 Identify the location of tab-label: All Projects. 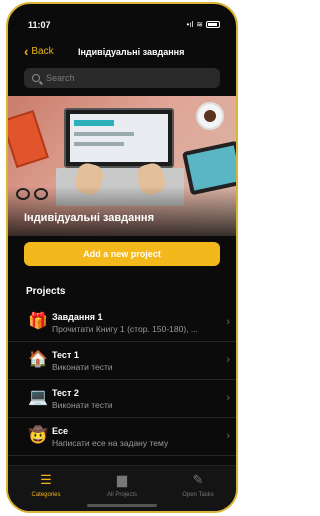
(121, 495).